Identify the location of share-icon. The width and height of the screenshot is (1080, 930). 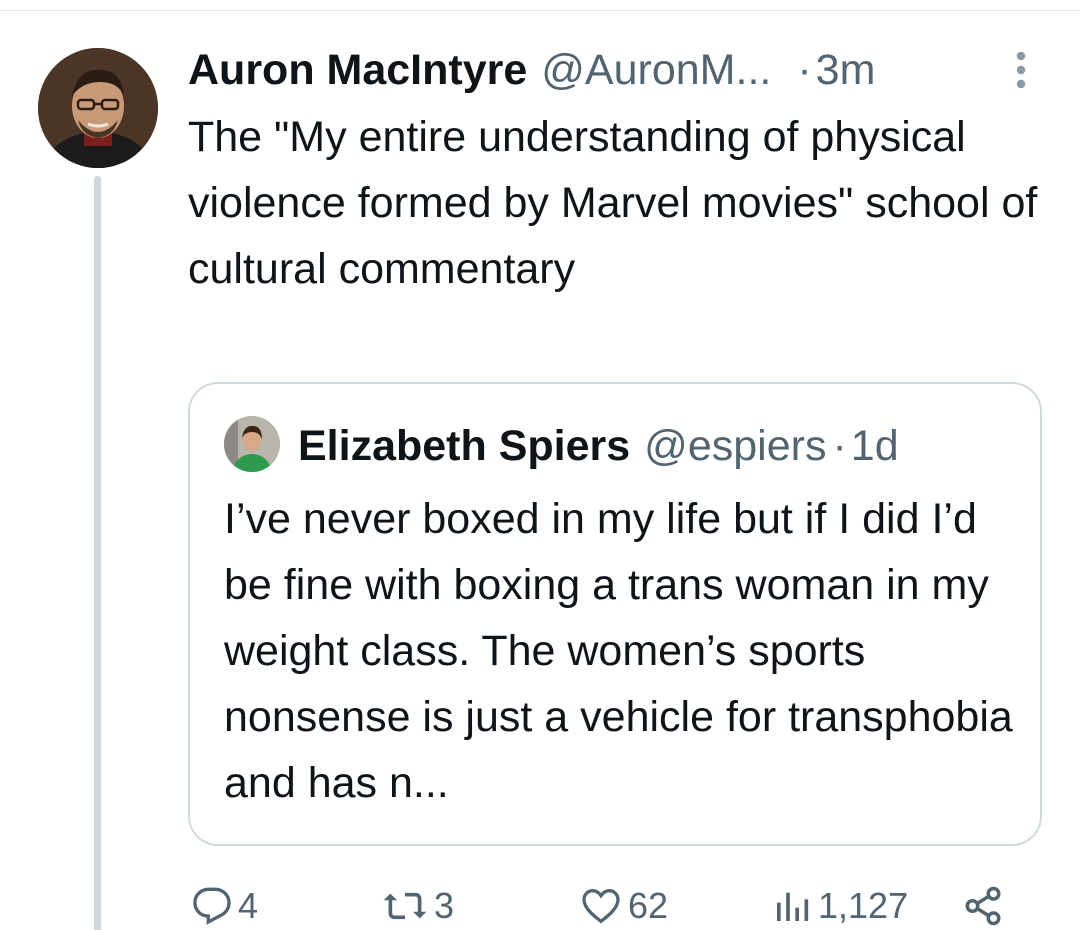
(983, 906).